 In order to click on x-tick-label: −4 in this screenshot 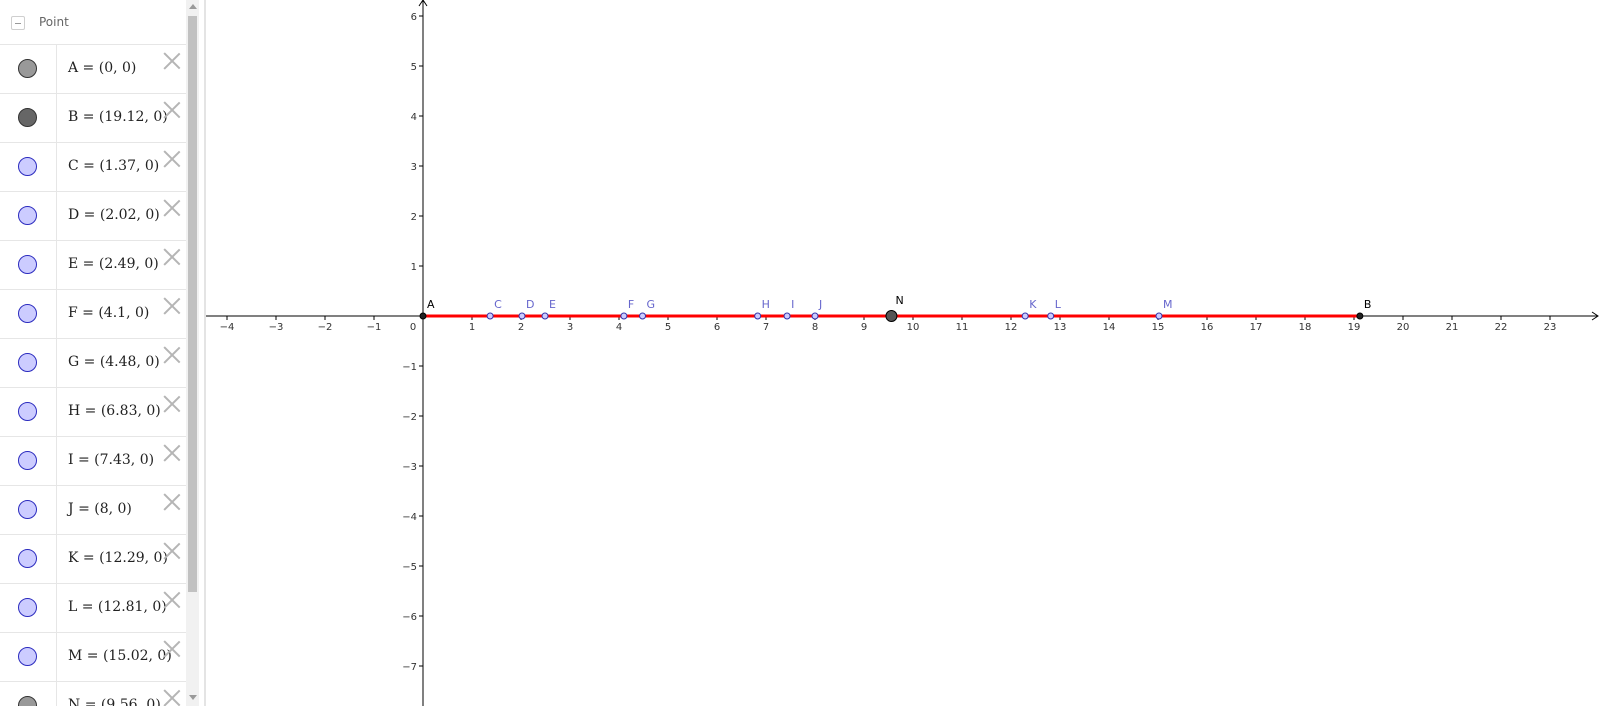, I will do `click(227, 327)`.